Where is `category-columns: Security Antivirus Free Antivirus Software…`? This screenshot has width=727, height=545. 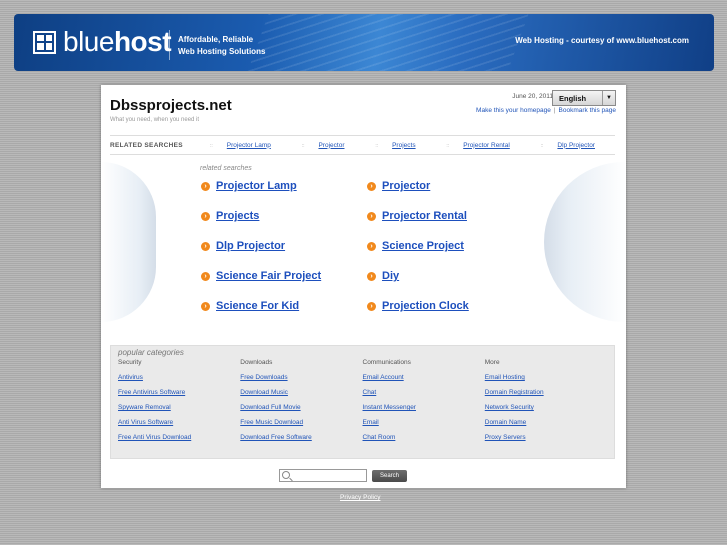 category-columns: Security Antivirus Free Antivirus Software… is located at coordinates (362, 404).